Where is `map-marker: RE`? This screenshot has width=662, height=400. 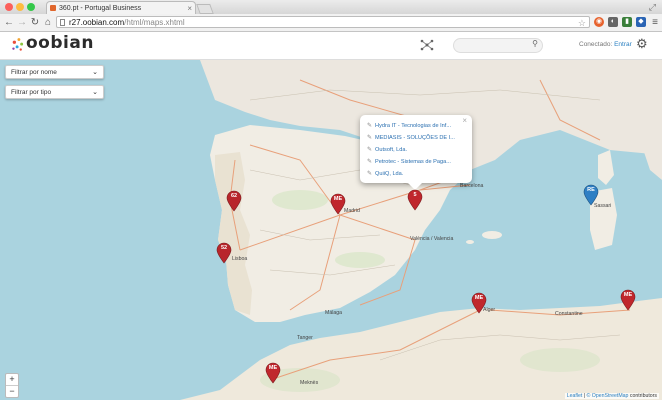 map-marker: RE is located at coordinates (591, 195).